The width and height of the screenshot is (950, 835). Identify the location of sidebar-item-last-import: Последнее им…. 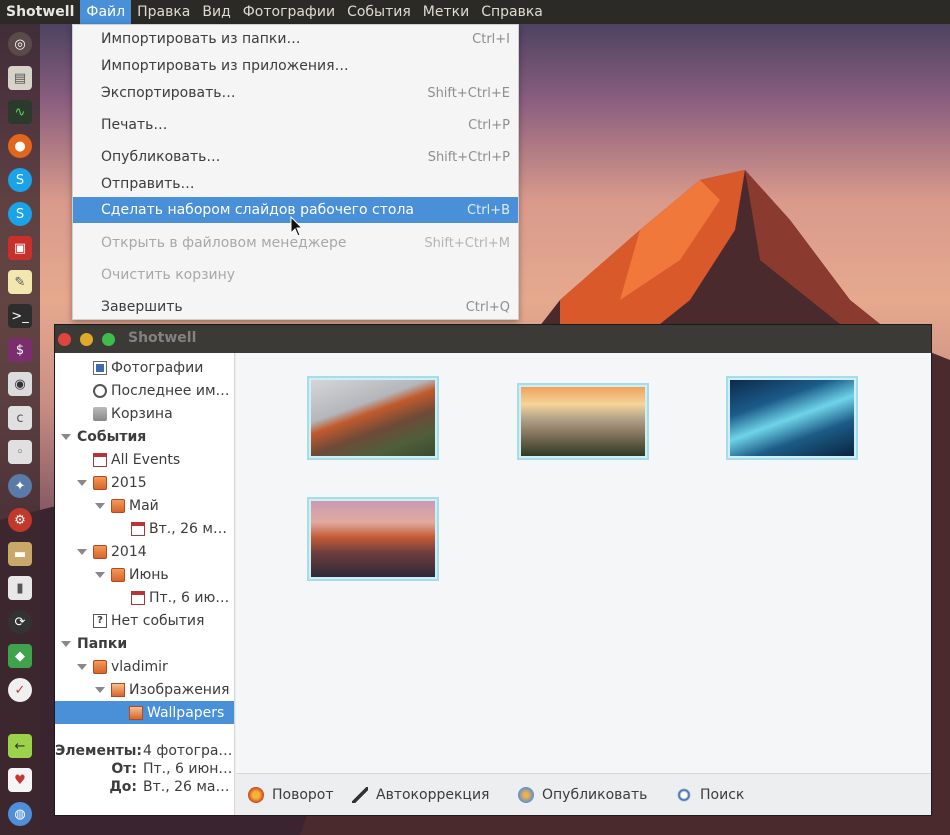
(144, 390).